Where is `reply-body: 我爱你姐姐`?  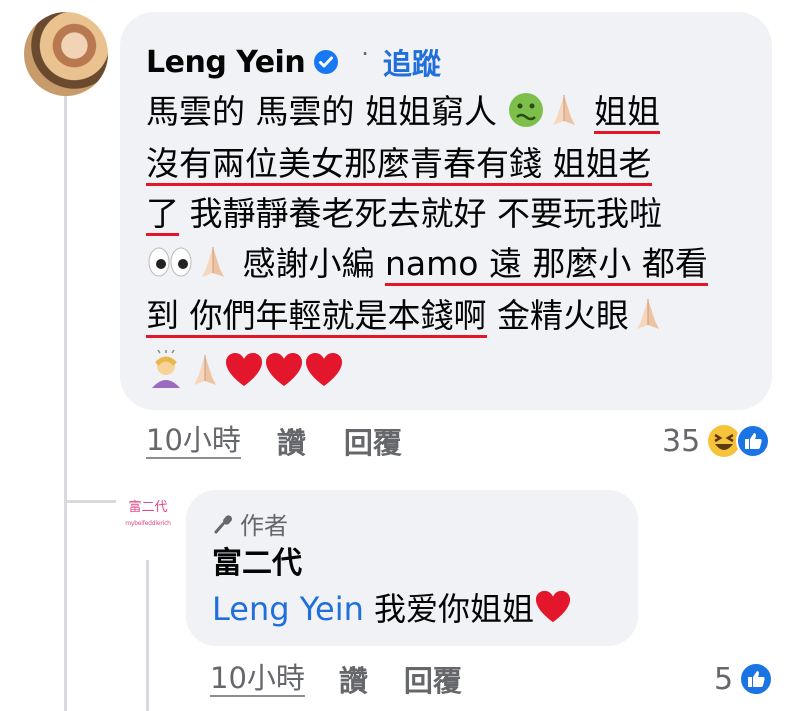
reply-body: 我爱你姐姐 is located at coordinates (449, 609).